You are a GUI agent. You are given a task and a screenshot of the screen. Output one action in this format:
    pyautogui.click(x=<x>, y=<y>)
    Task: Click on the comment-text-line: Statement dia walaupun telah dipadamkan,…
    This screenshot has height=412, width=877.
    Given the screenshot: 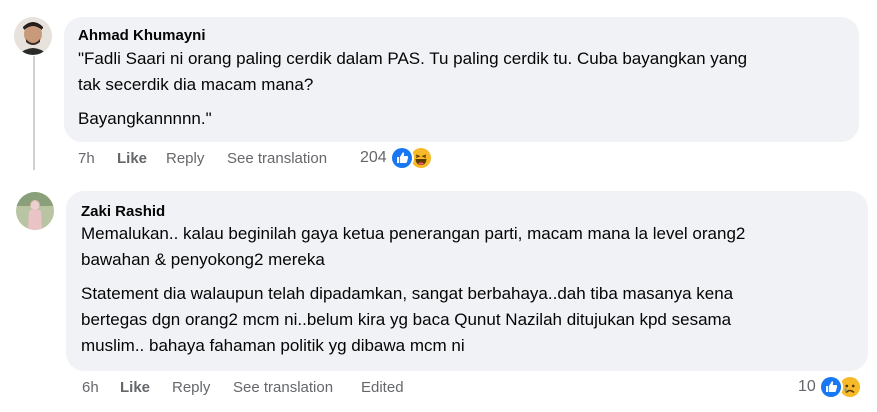 What is the action you would take?
    pyautogui.click(x=407, y=293)
    